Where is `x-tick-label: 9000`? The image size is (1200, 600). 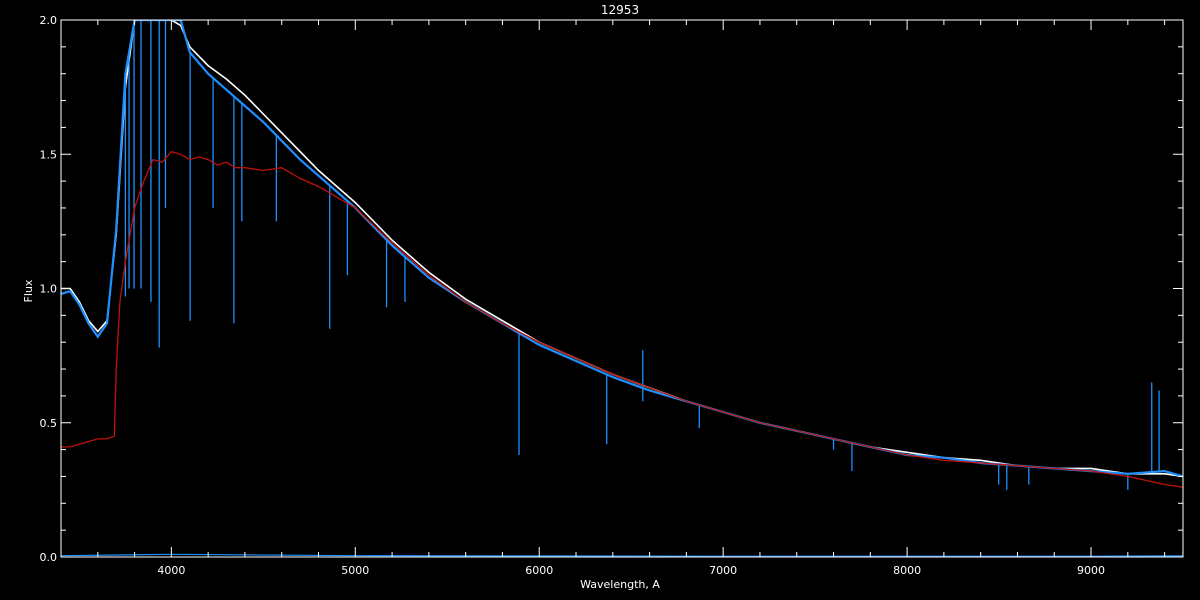 x-tick-label: 9000 is located at coordinates (1091, 570).